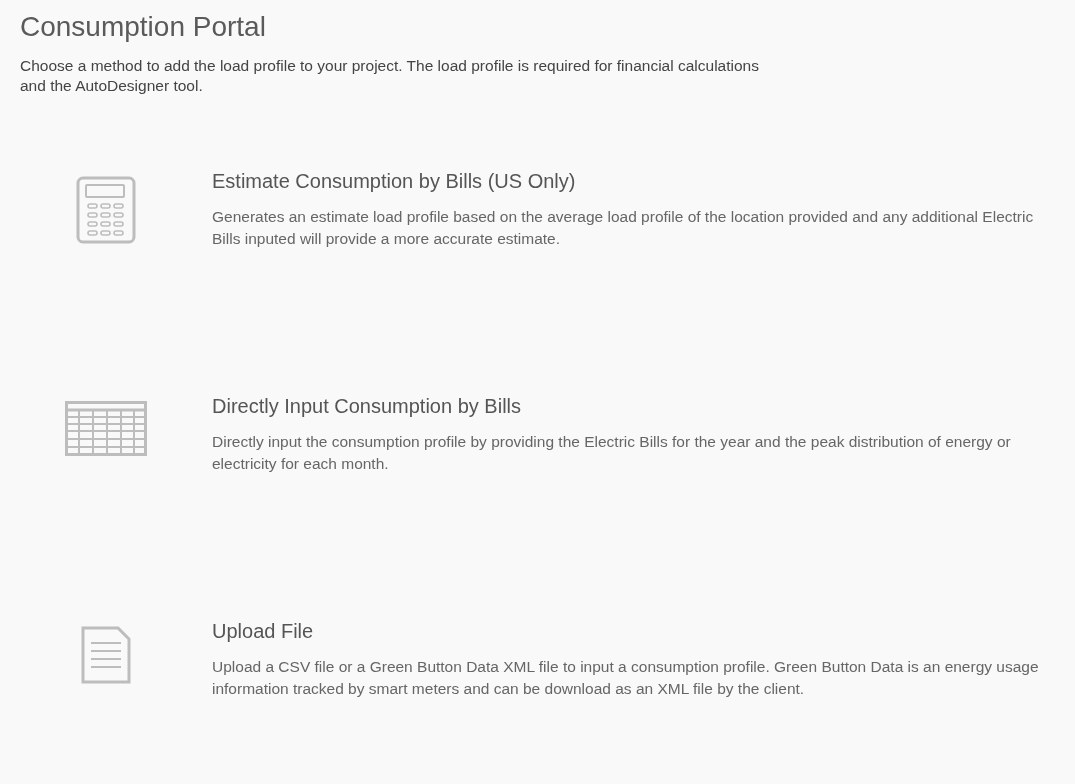 This screenshot has width=1075, height=784. What do you see at coordinates (390, 76) in the screenshot?
I see `intro-text: Choose a method to add the load profile to your project. The load profile is required for financial calculations and the AutoDesigner tool.` at bounding box center [390, 76].